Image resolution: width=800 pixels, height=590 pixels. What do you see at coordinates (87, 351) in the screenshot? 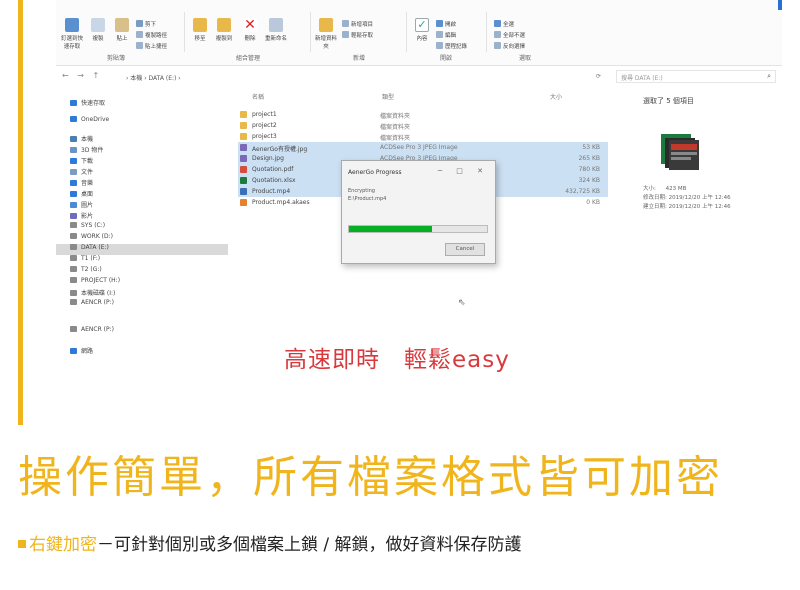
I see `nav-item-label: 網路` at bounding box center [87, 351].